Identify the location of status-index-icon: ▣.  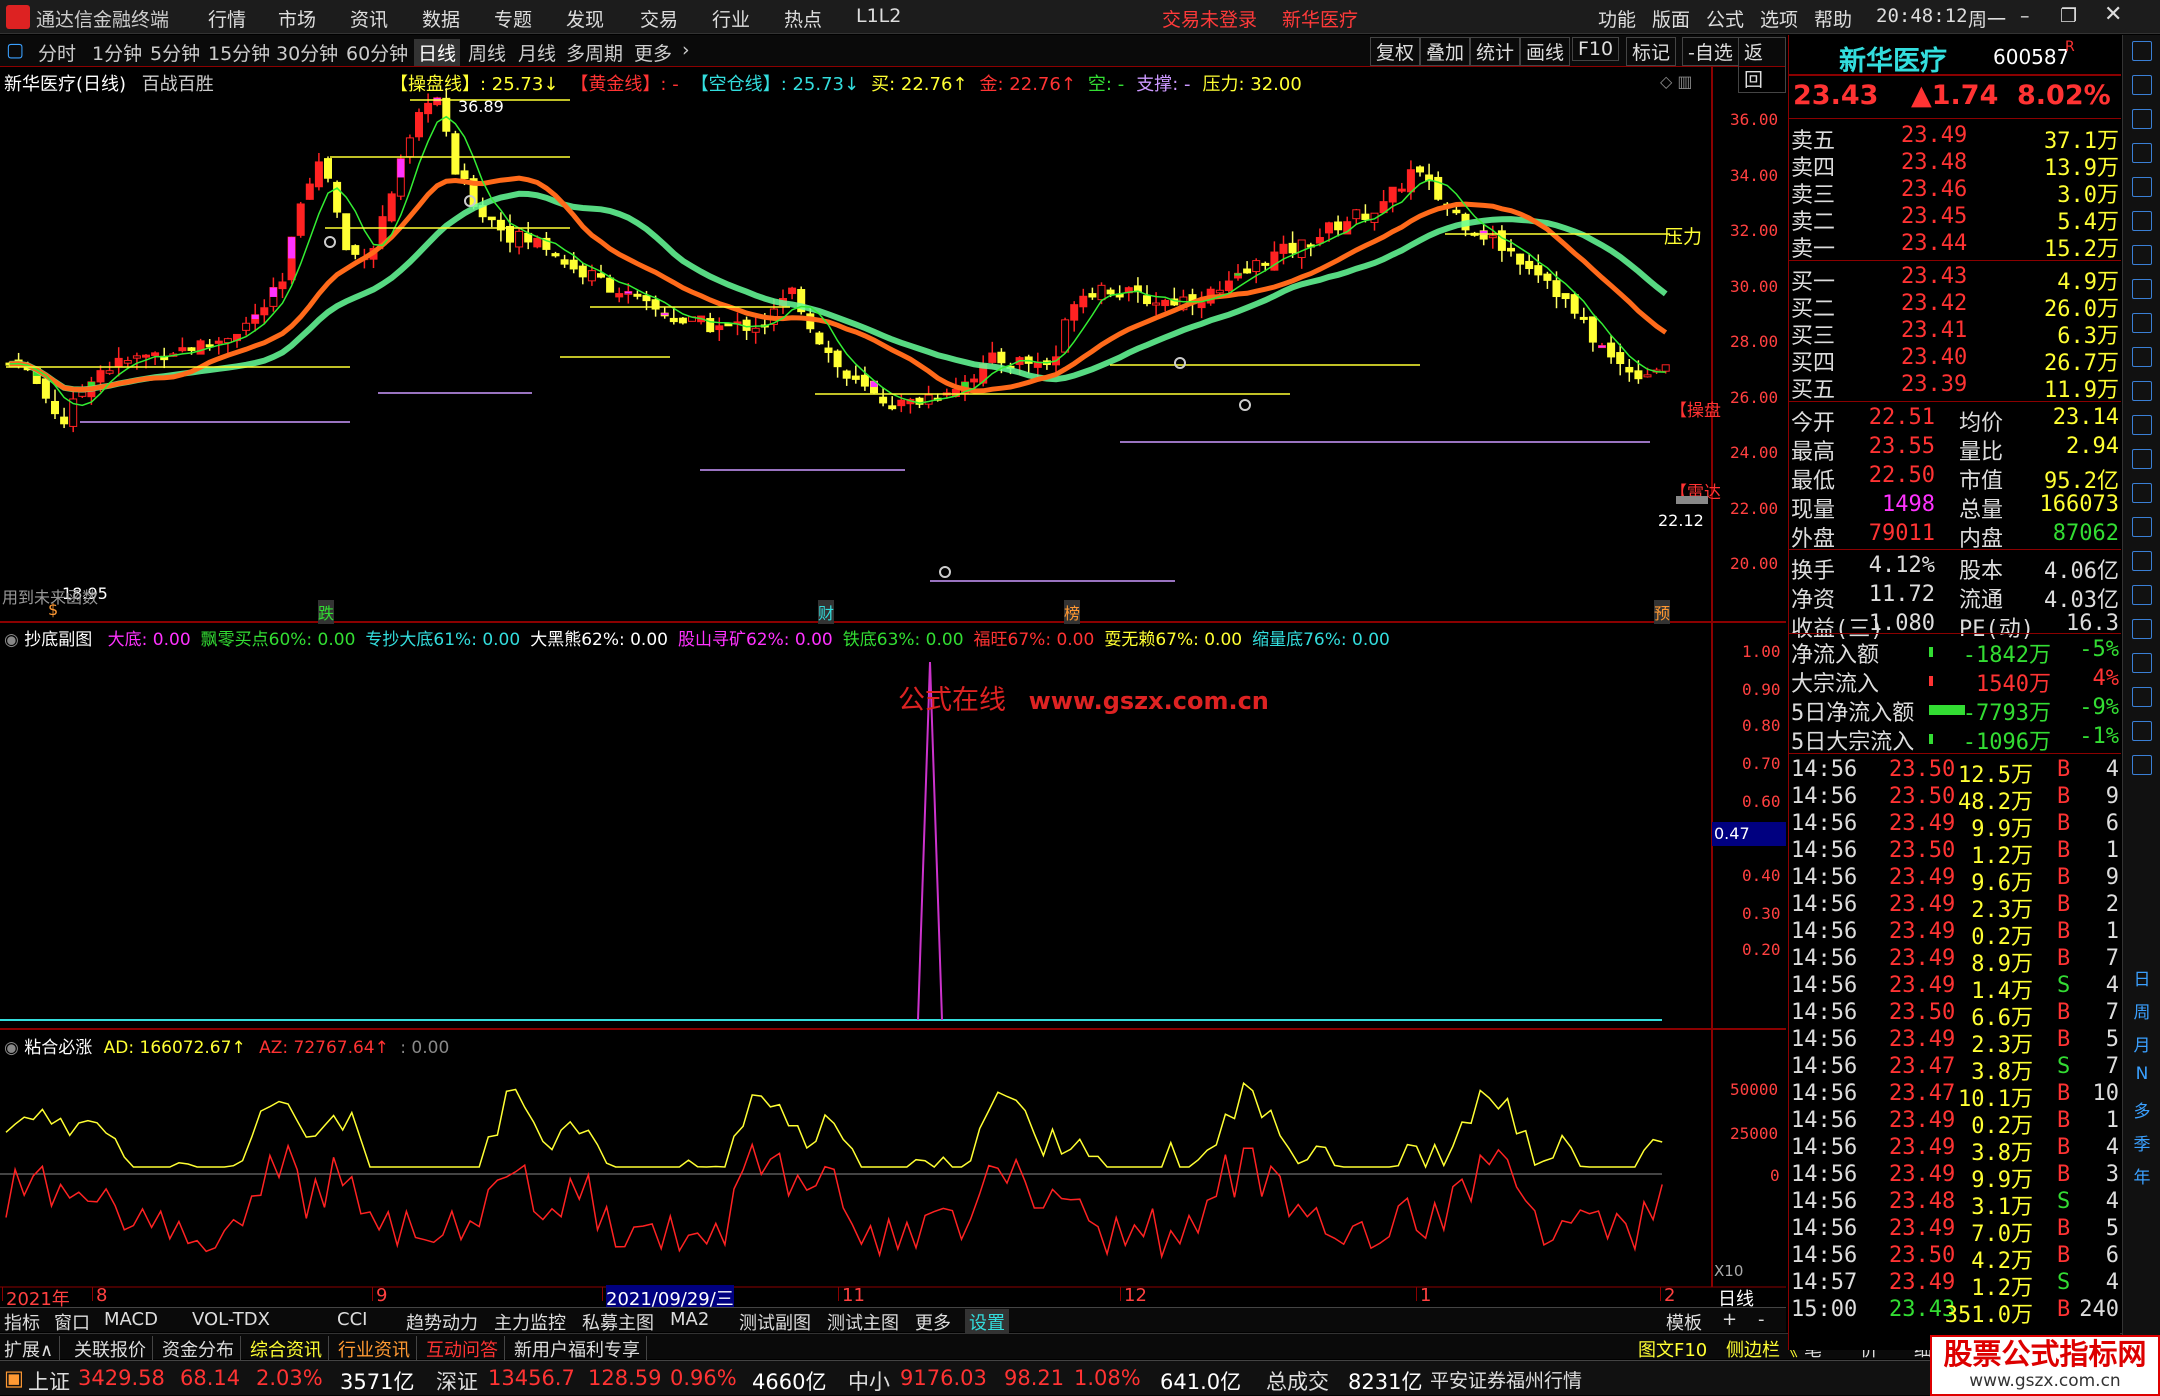
(14, 1378).